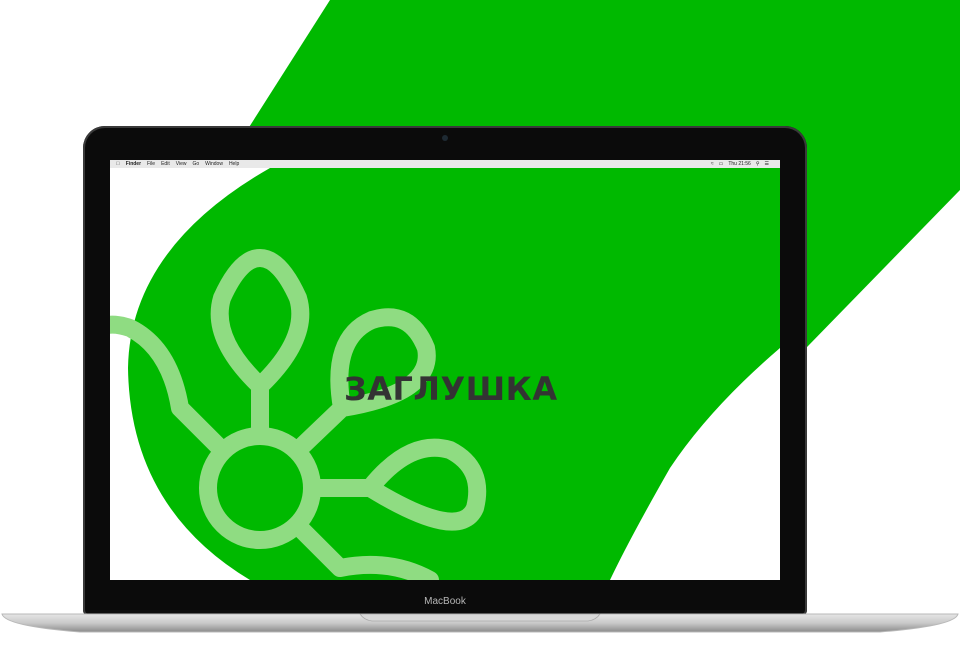  I want to click on menu-window: Window, so click(214, 164).